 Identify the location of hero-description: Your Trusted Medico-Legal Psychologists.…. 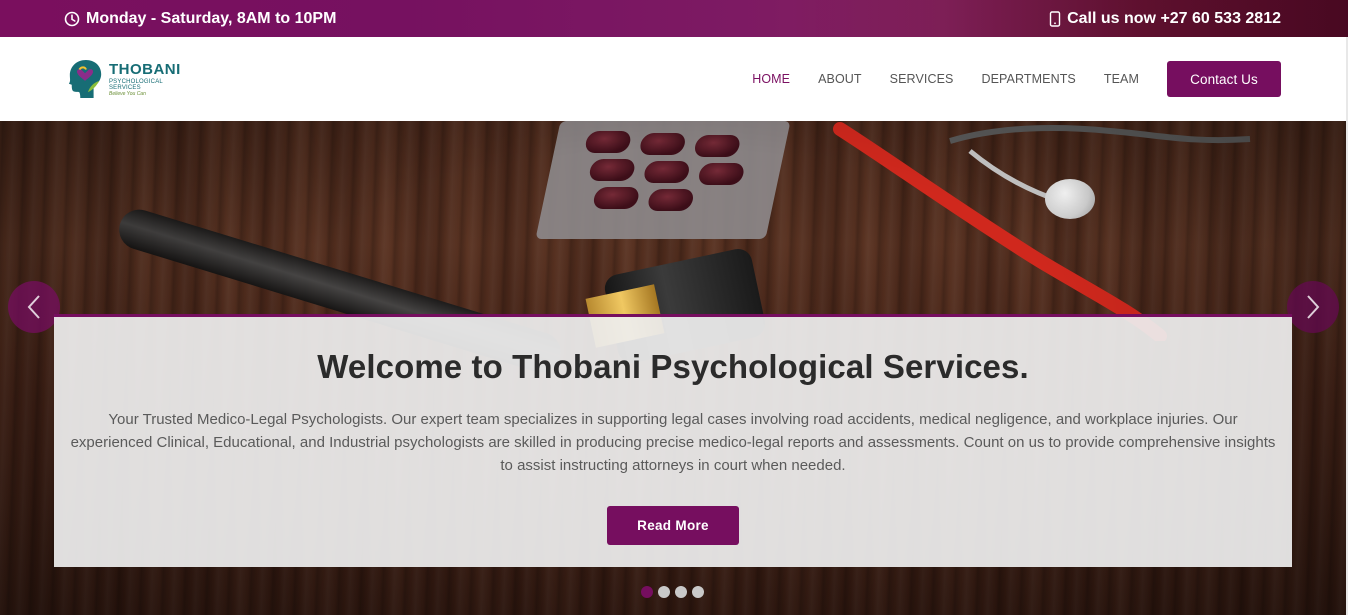
(673, 442).